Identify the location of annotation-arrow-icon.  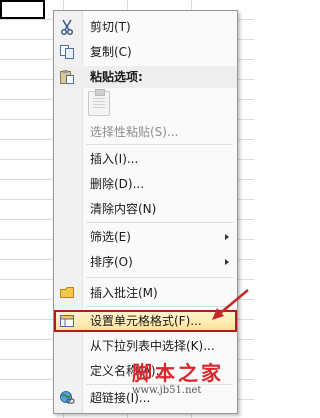
(230, 304).